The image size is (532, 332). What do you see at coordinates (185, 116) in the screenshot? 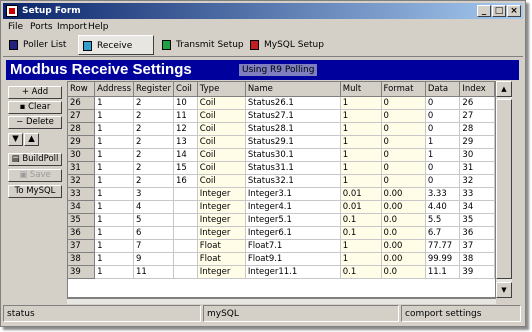
I see `cell-coil: 11` at bounding box center [185, 116].